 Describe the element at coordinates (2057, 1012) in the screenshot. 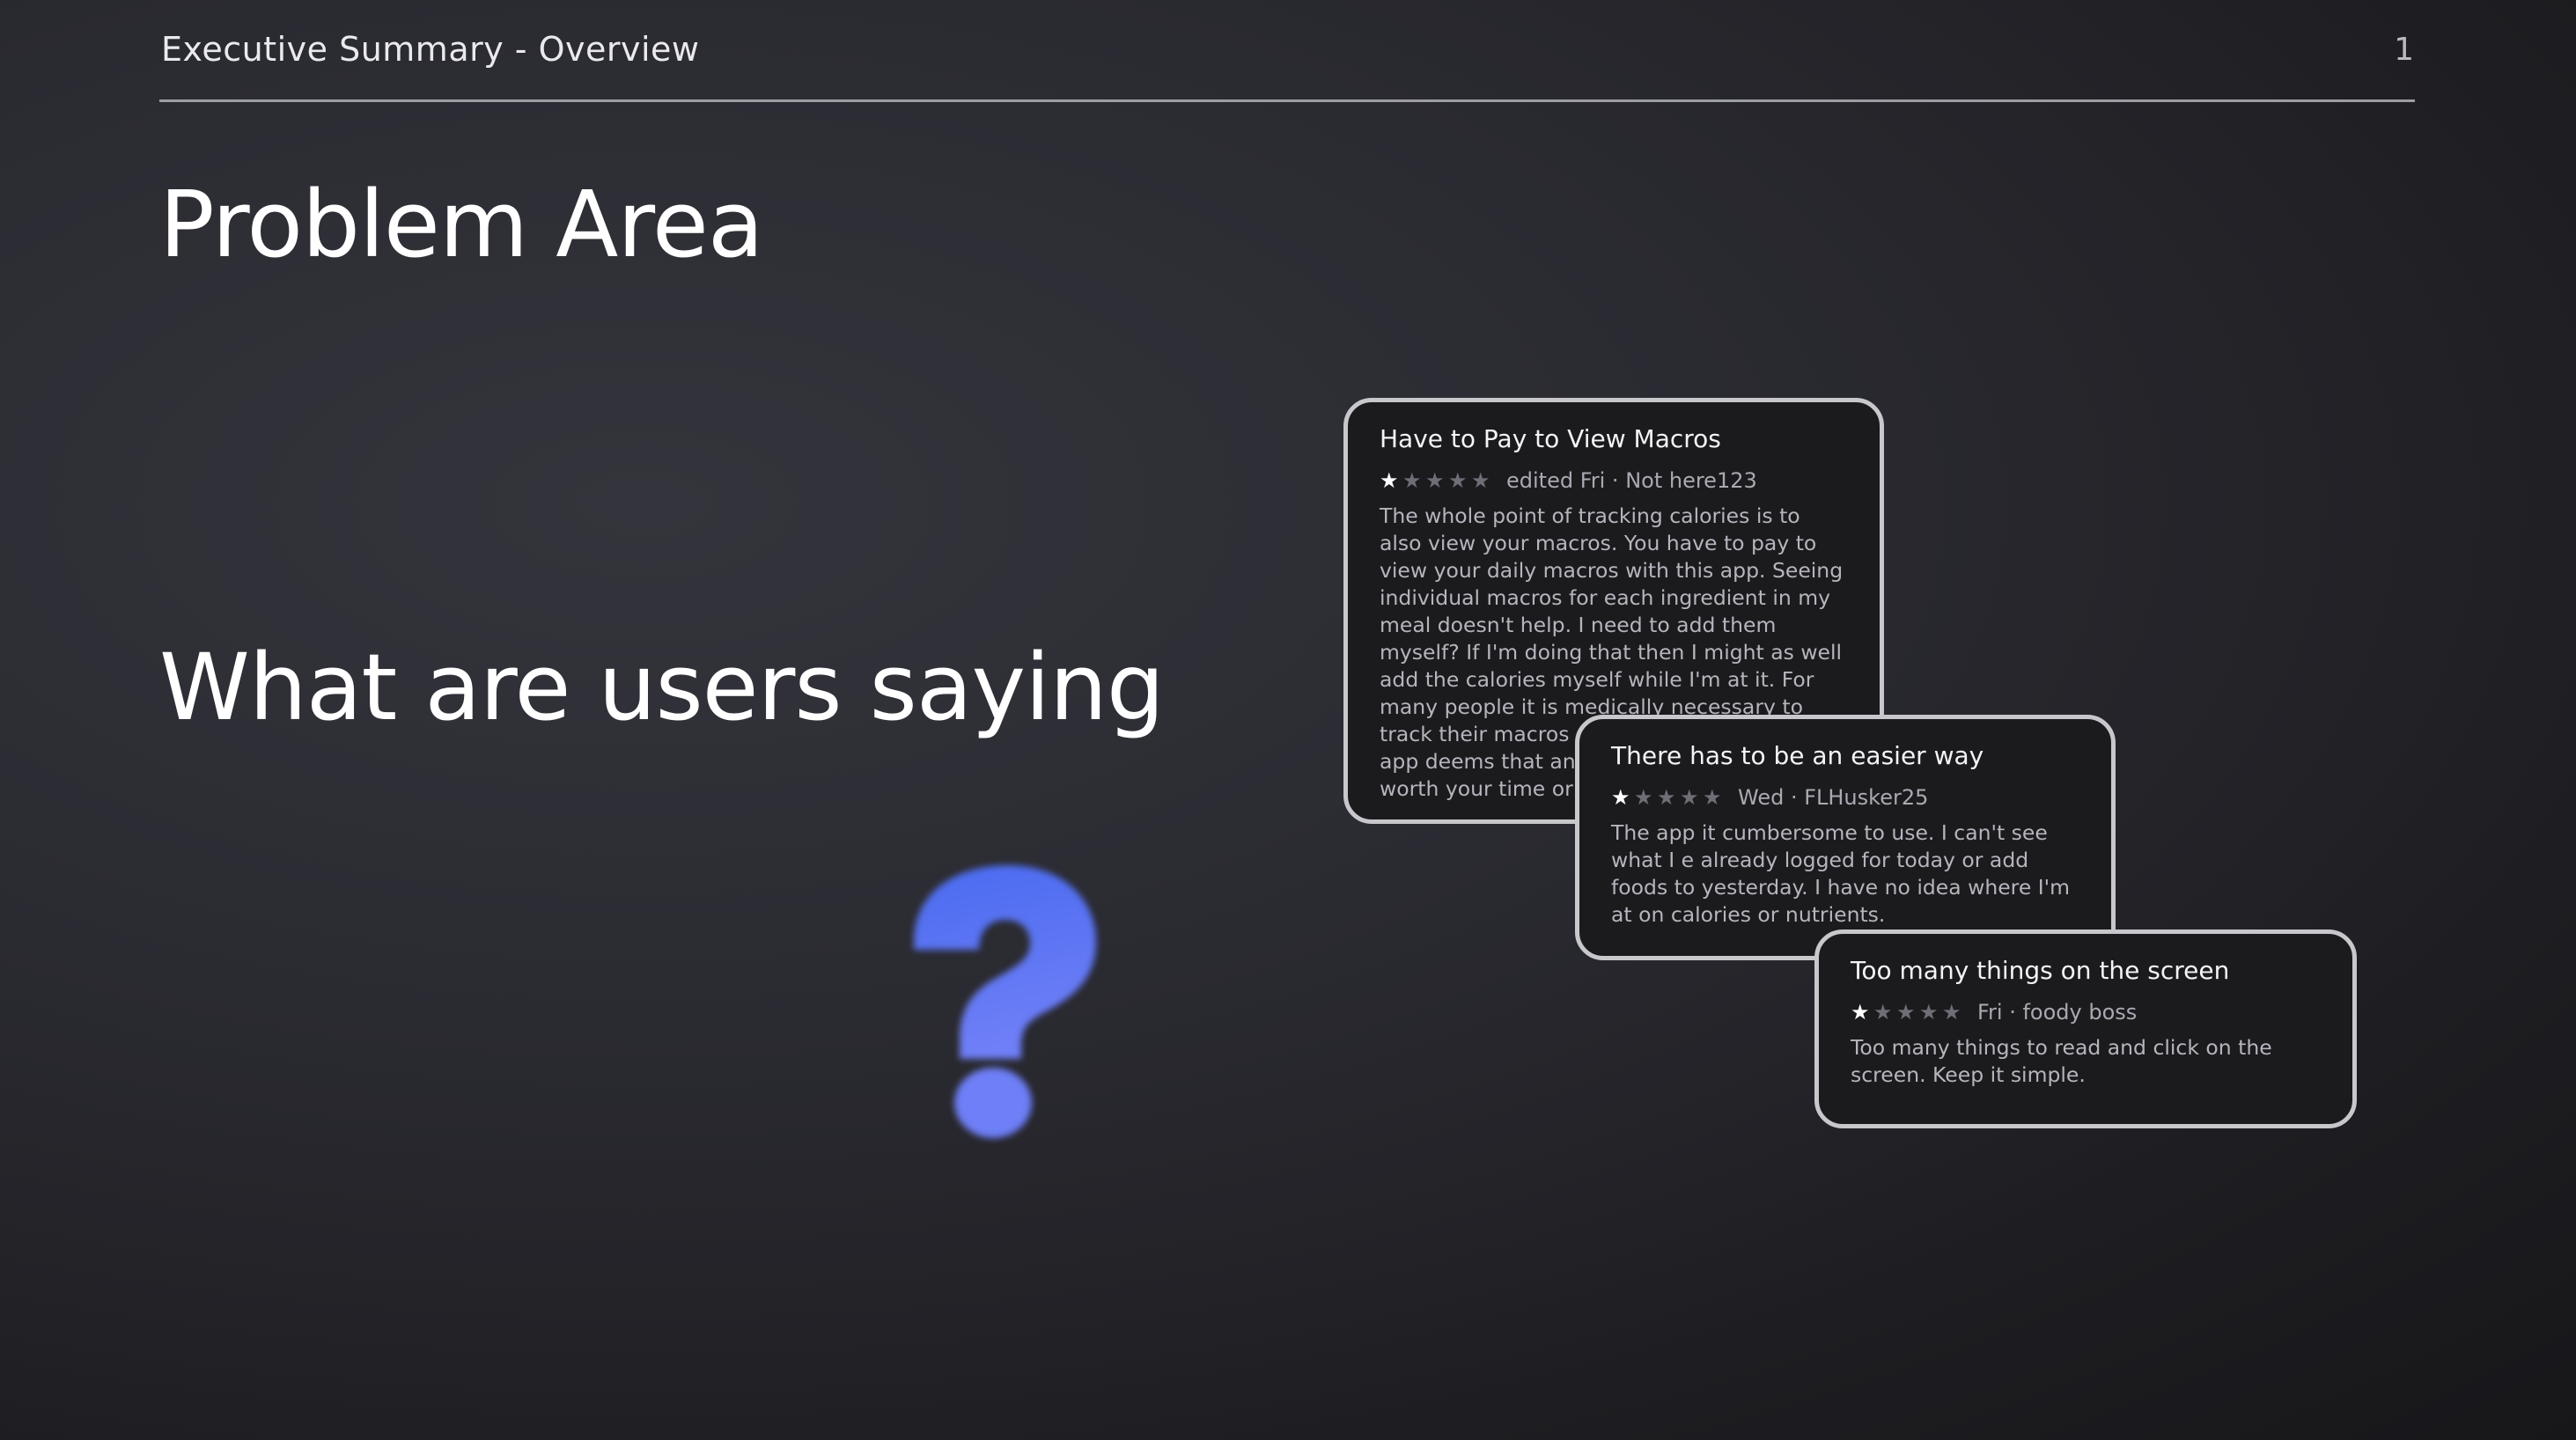

I see `review-meta: Fri · foody boss` at that location.